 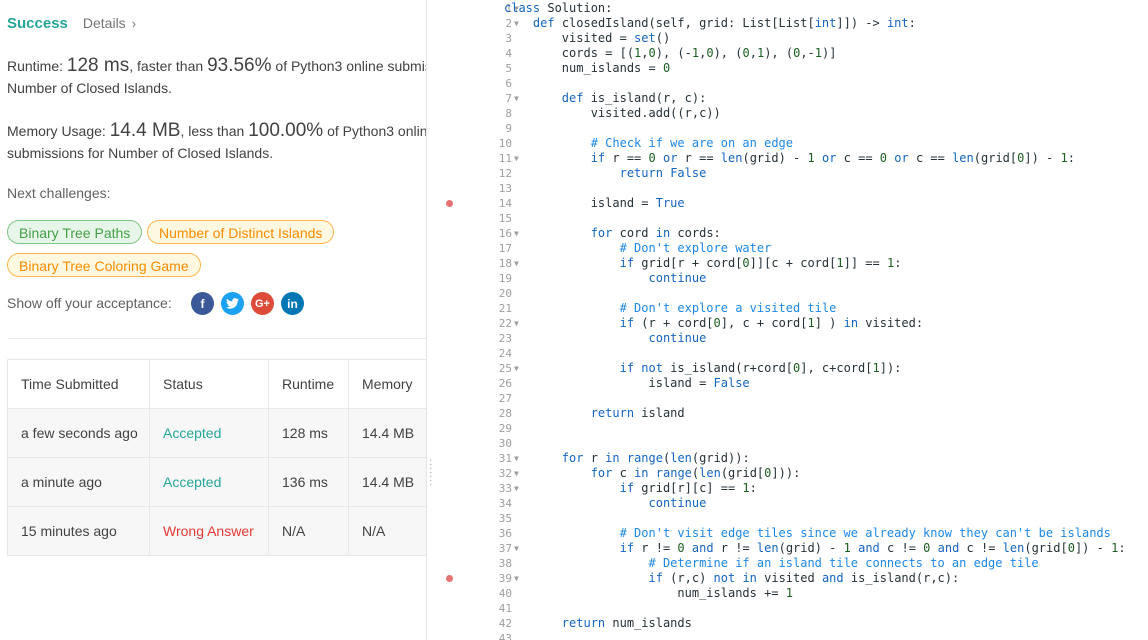 What do you see at coordinates (387, 384) in the screenshot?
I see `col-memory: Memory` at bounding box center [387, 384].